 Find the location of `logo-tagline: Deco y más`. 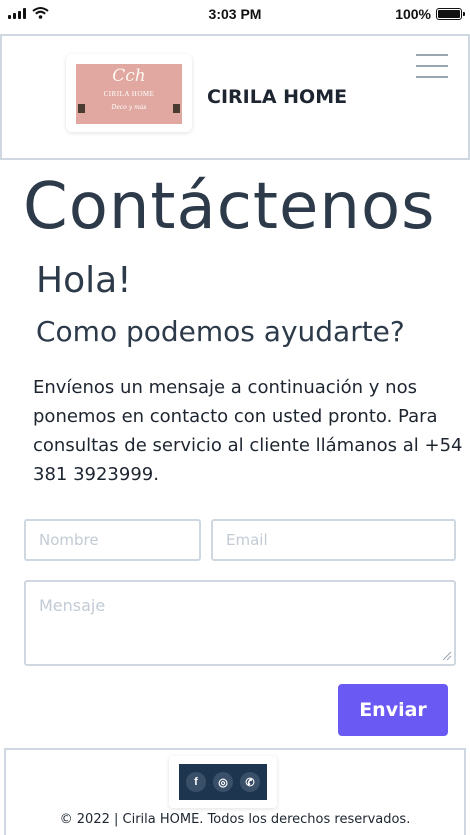

logo-tagline: Deco y más is located at coordinates (129, 107).